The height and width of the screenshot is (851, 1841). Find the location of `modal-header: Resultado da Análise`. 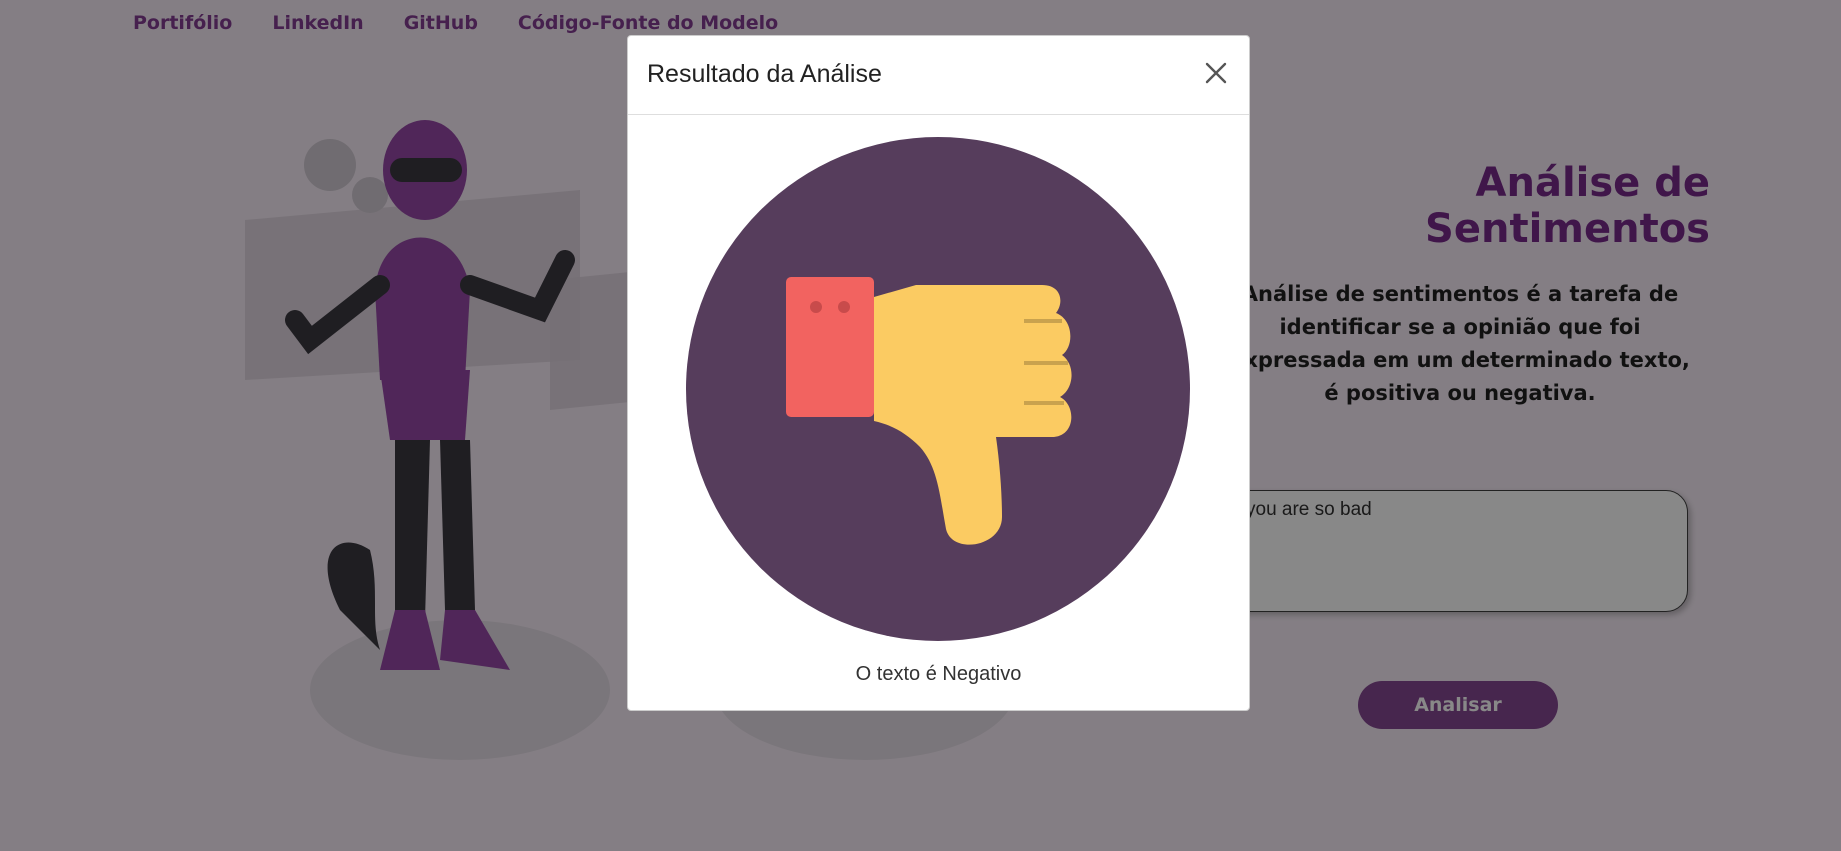

modal-header: Resultado da Análise is located at coordinates (938, 75).